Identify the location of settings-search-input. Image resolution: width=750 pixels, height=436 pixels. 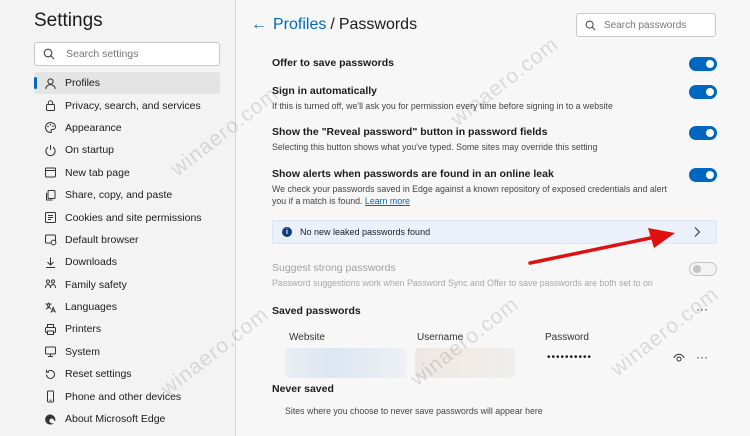
(141, 54).